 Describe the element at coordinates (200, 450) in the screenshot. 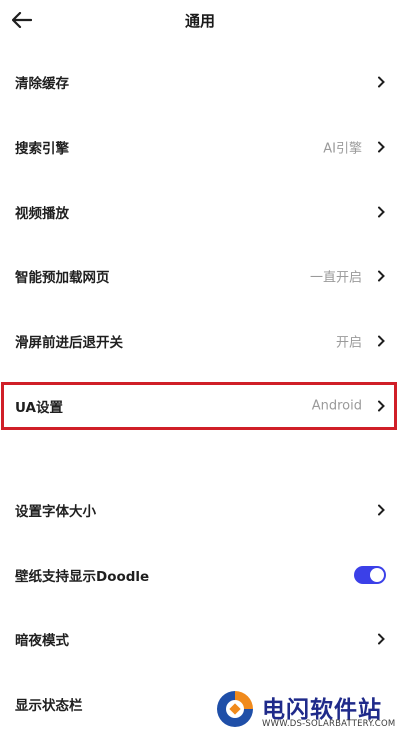

I see `group-divider-gap` at that location.